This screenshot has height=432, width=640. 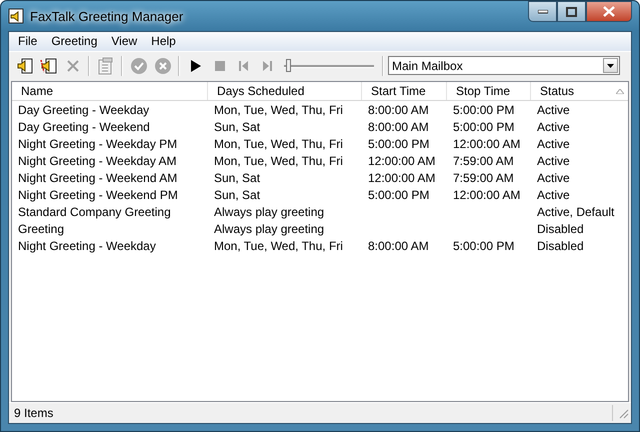 I want to click on column-header: Days Scheduled, so click(x=285, y=91).